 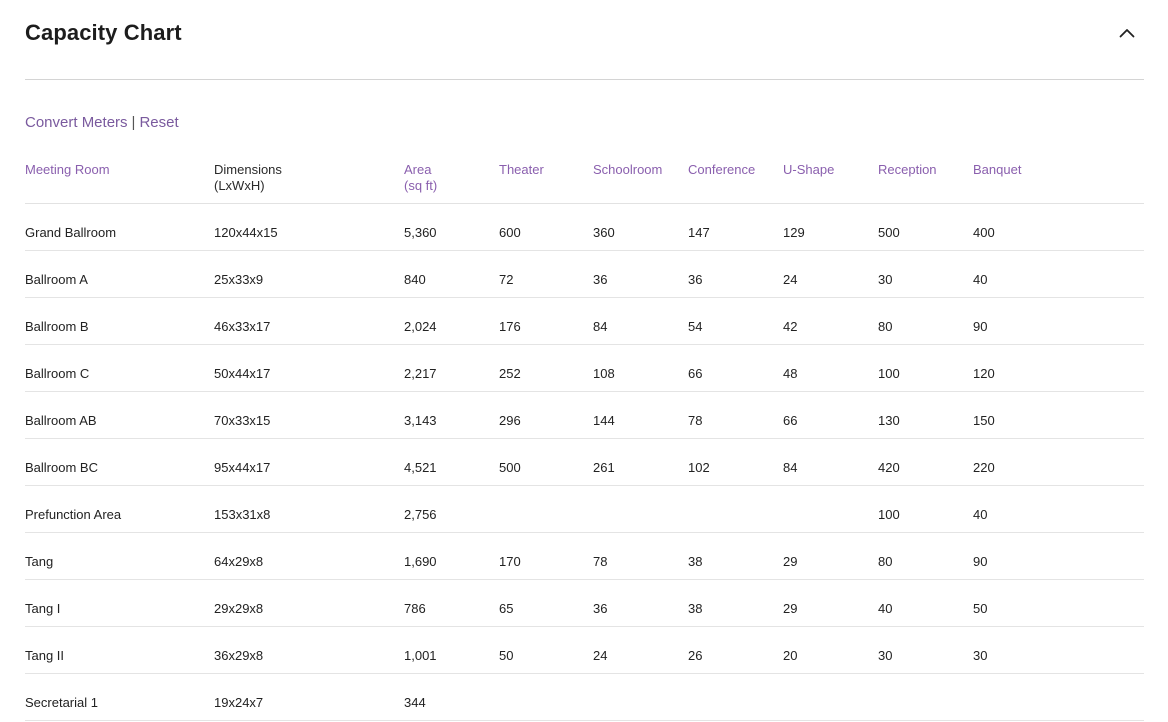 I want to click on cell-room: Ballroom B, so click(x=57, y=326).